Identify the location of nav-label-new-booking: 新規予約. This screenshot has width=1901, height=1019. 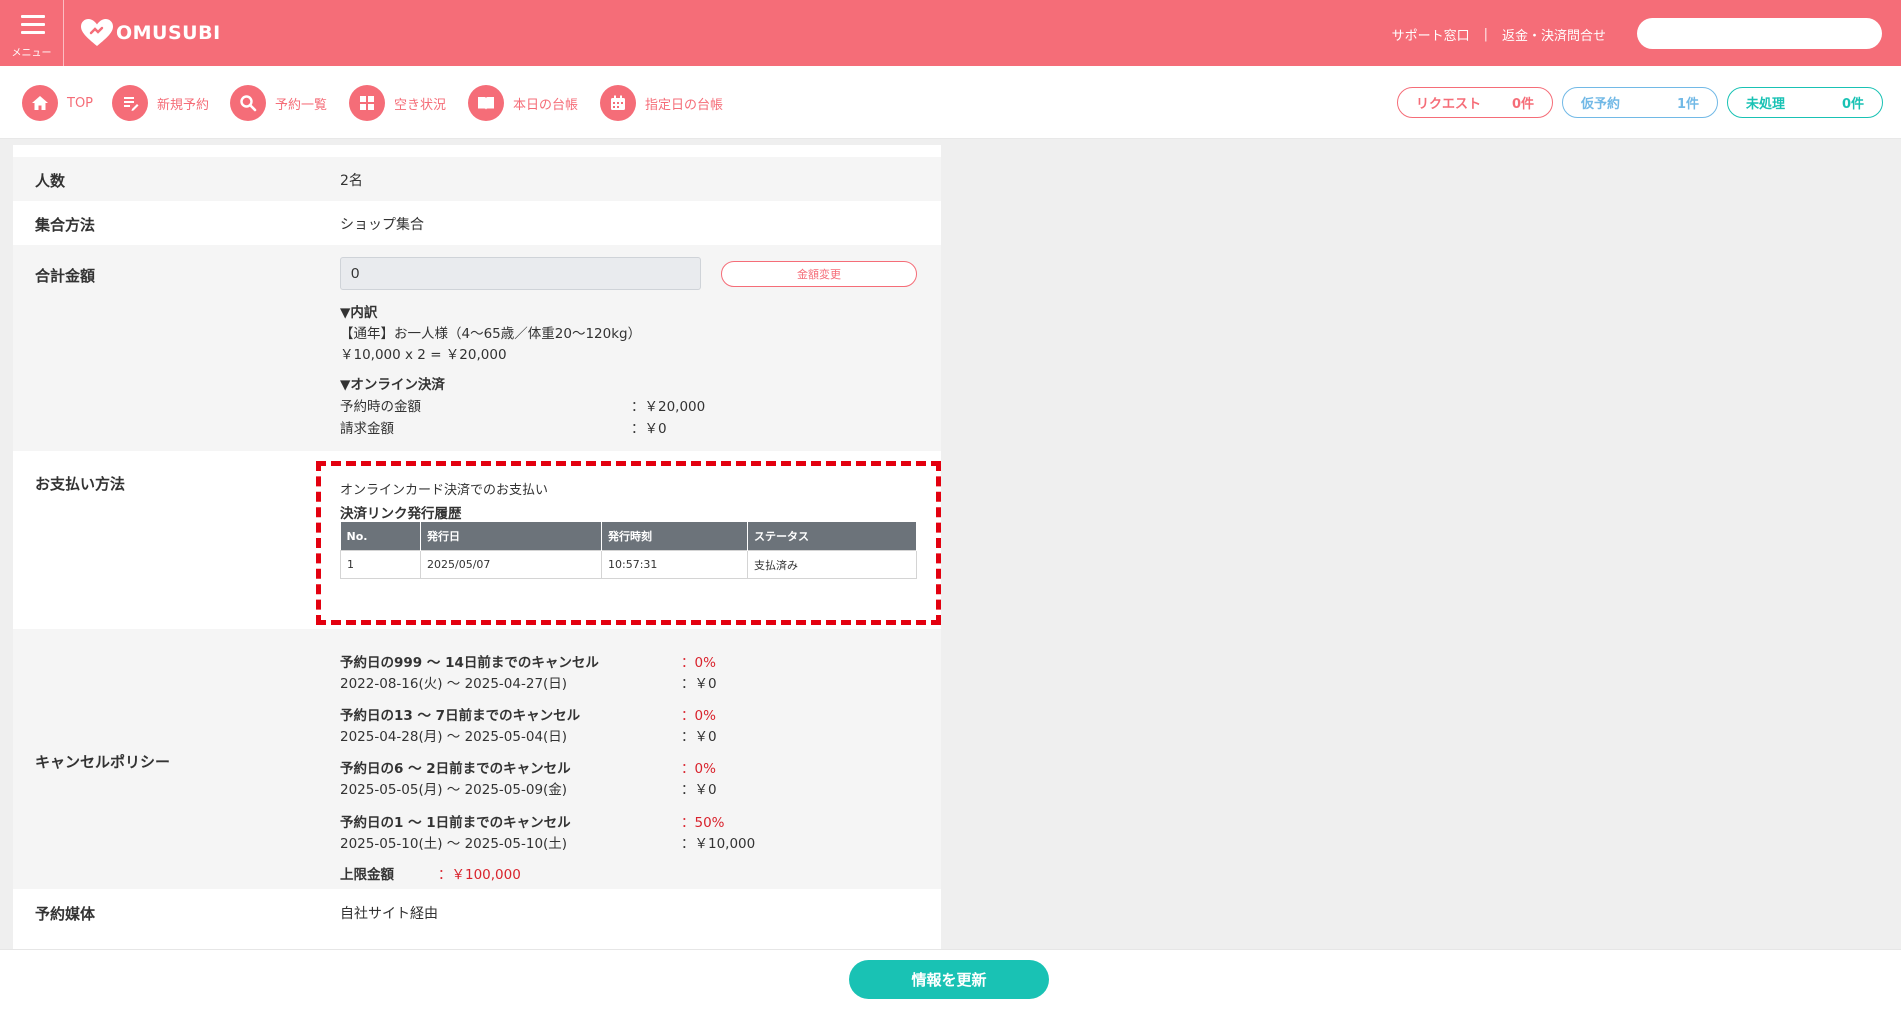
(183, 105).